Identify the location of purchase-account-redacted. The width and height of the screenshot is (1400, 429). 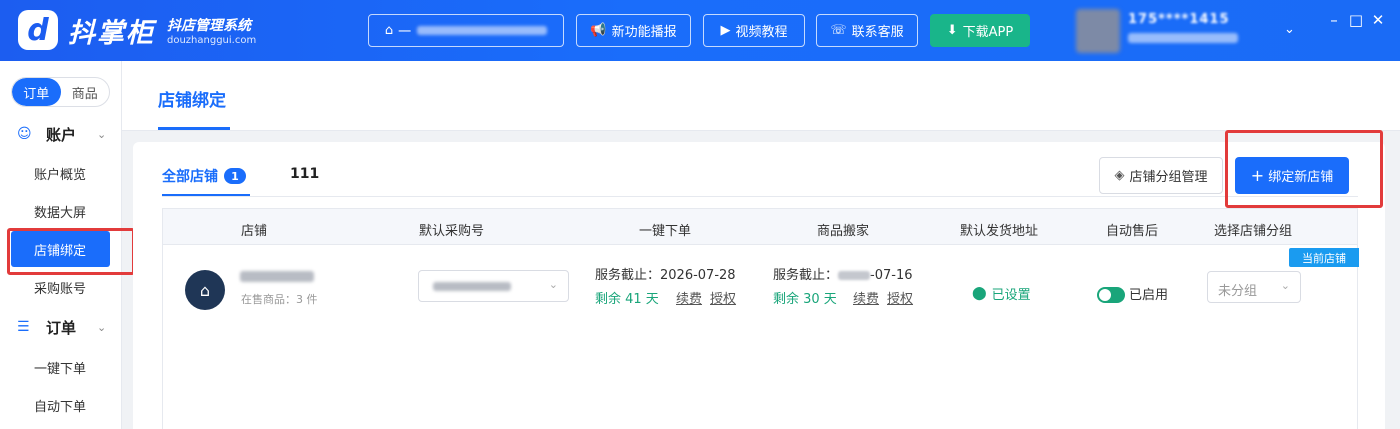
(472, 286).